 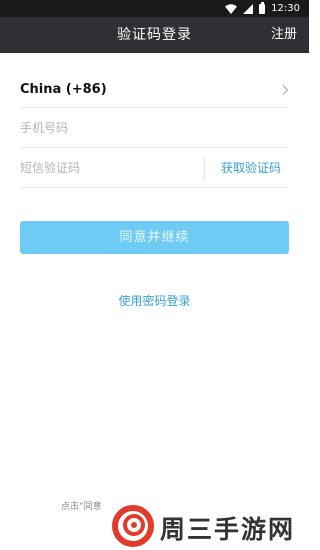 What do you see at coordinates (63, 89) in the screenshot?
I see `country-label: China (+86)` at bounding box center [63, 89].